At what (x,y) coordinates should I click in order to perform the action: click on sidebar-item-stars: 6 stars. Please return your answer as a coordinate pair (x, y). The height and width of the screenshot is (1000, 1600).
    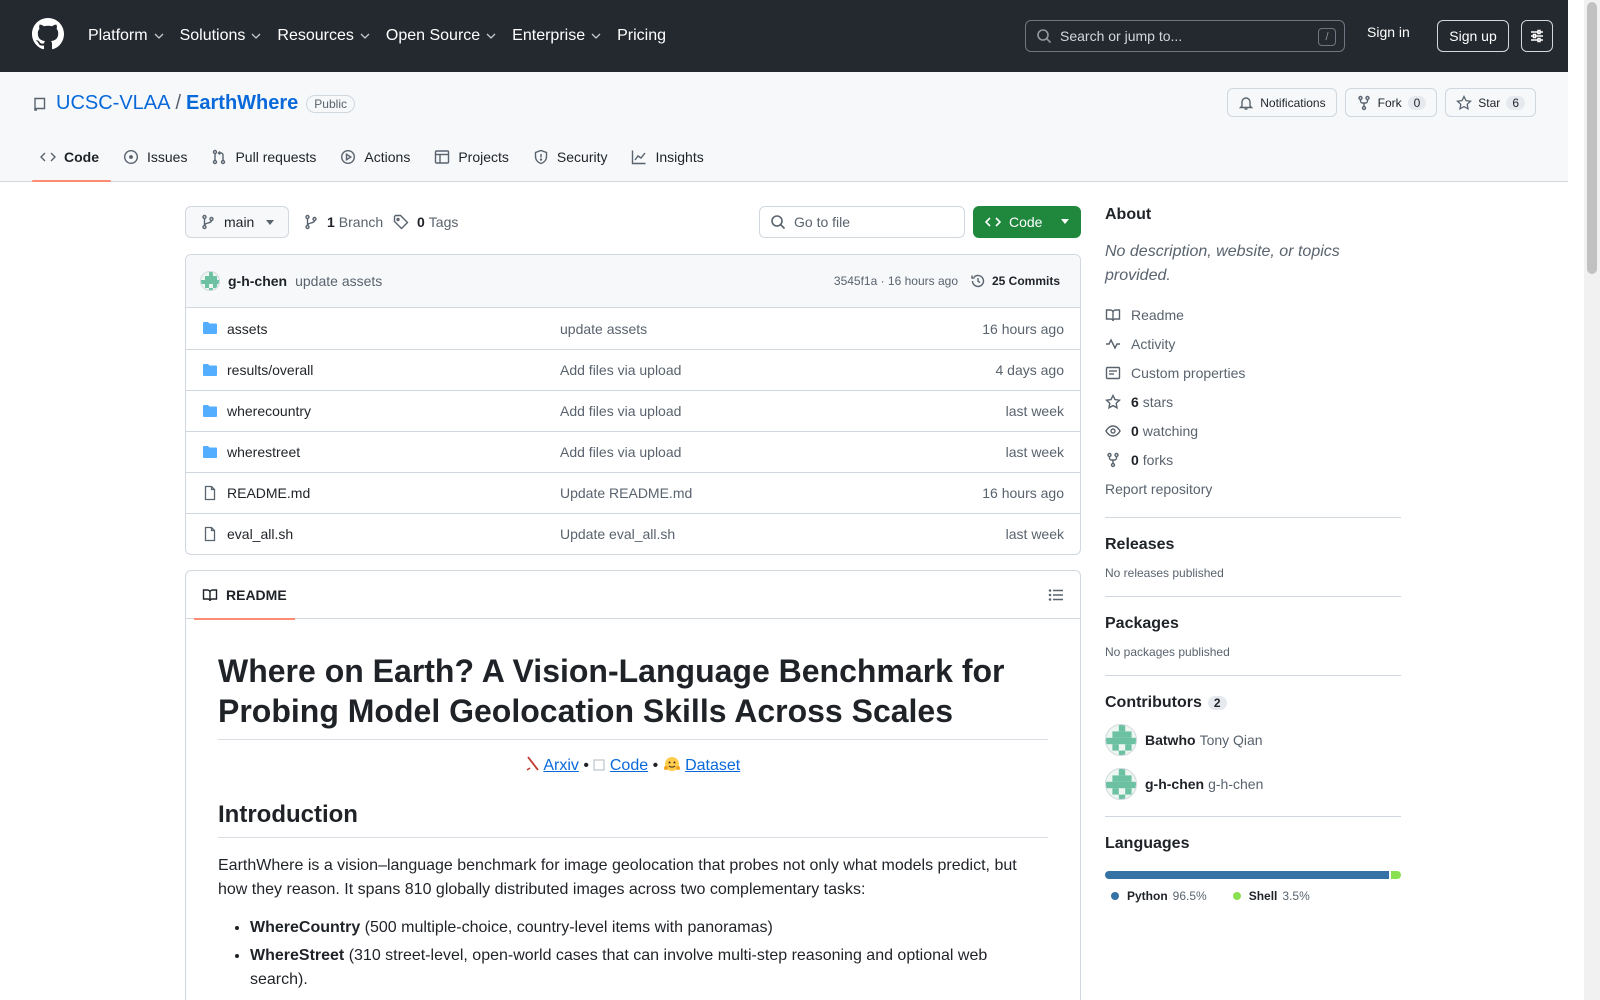
    Looking at the image, I should click on (1253, 401).